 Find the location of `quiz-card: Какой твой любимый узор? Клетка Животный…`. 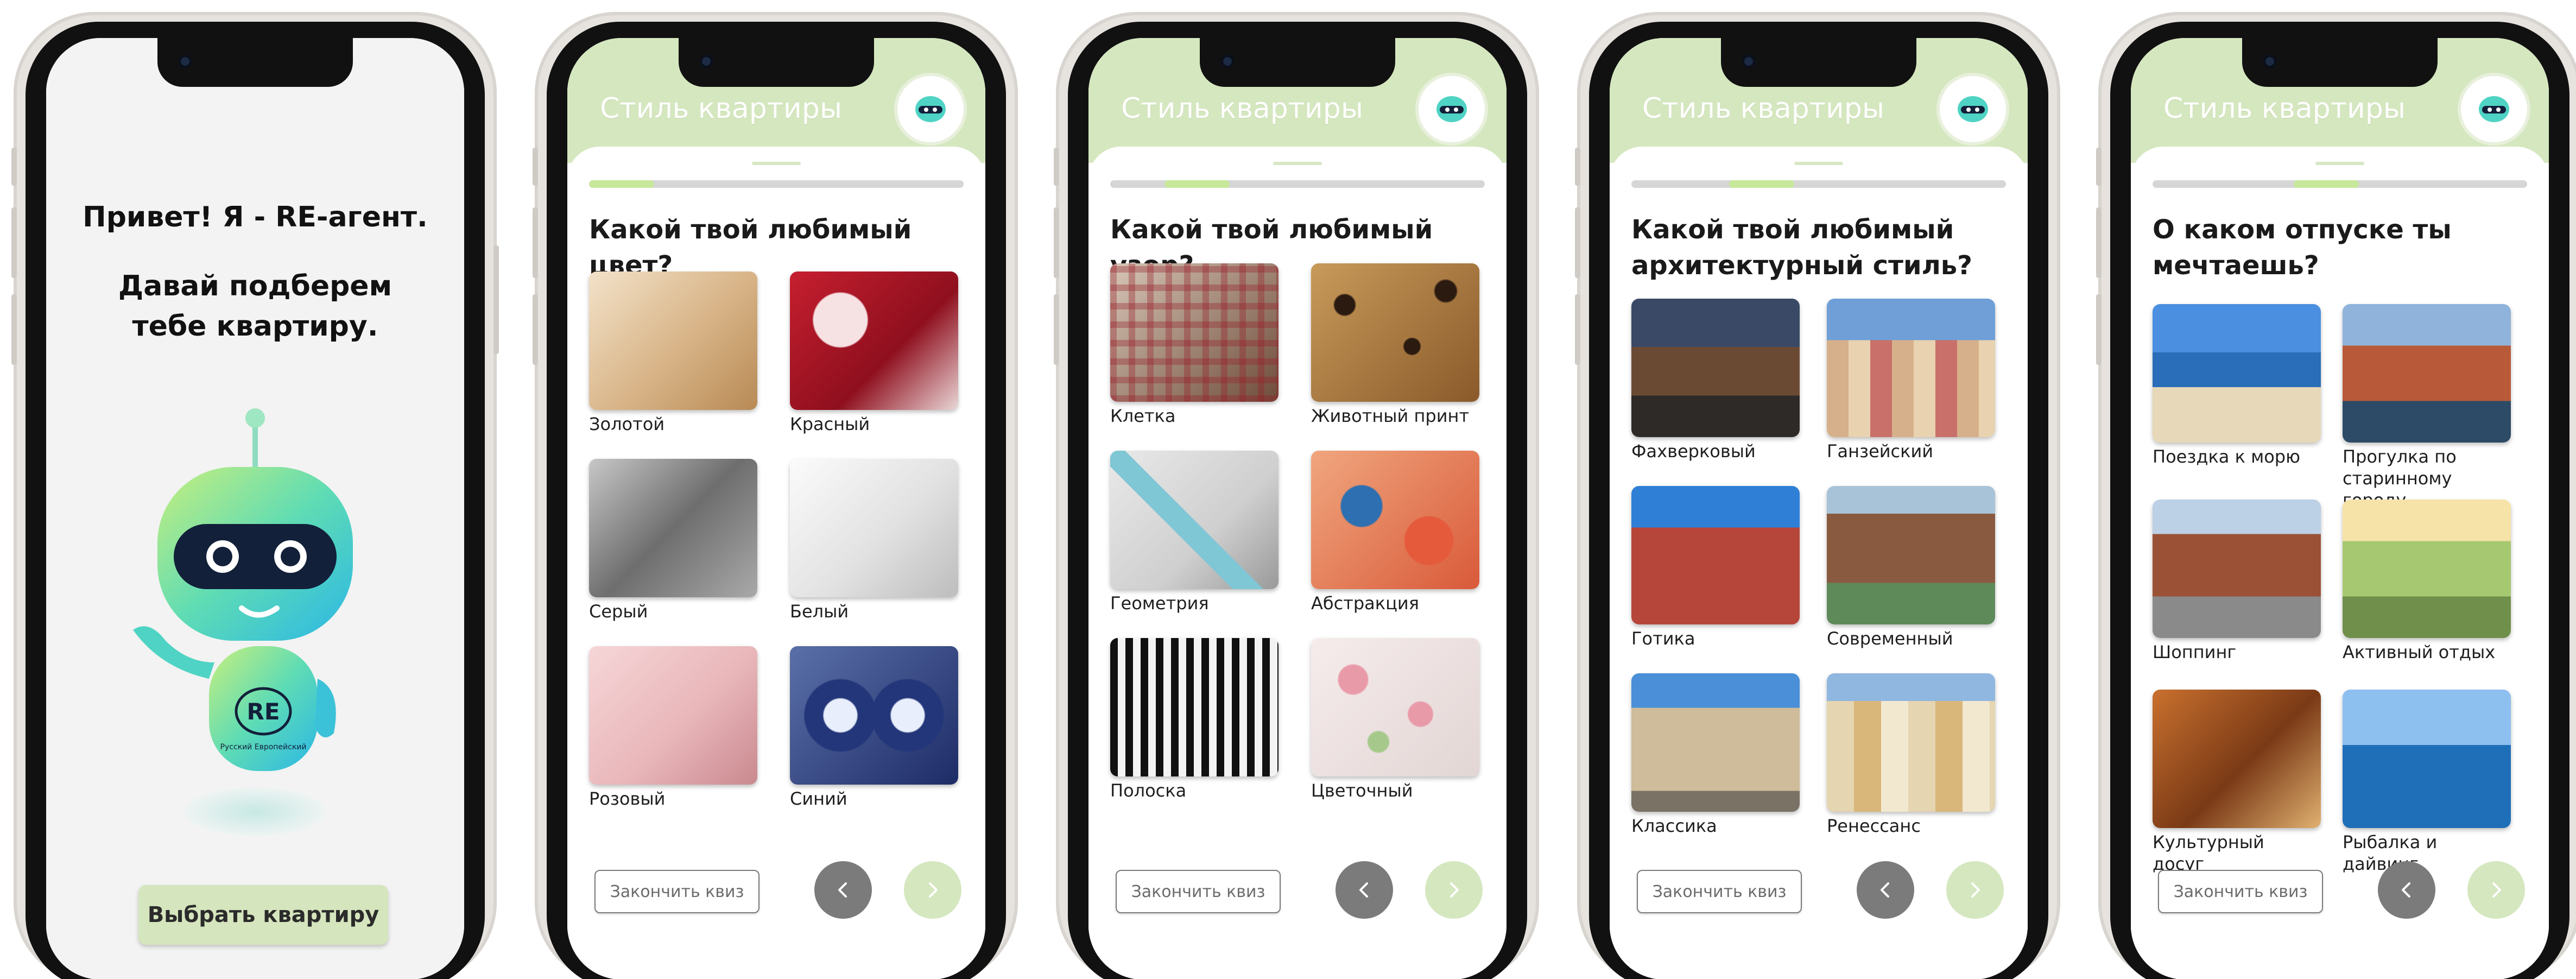

quiz-card: Какой твой любимый узор? Клетка Животный… is located at coordinates (1297, 563).